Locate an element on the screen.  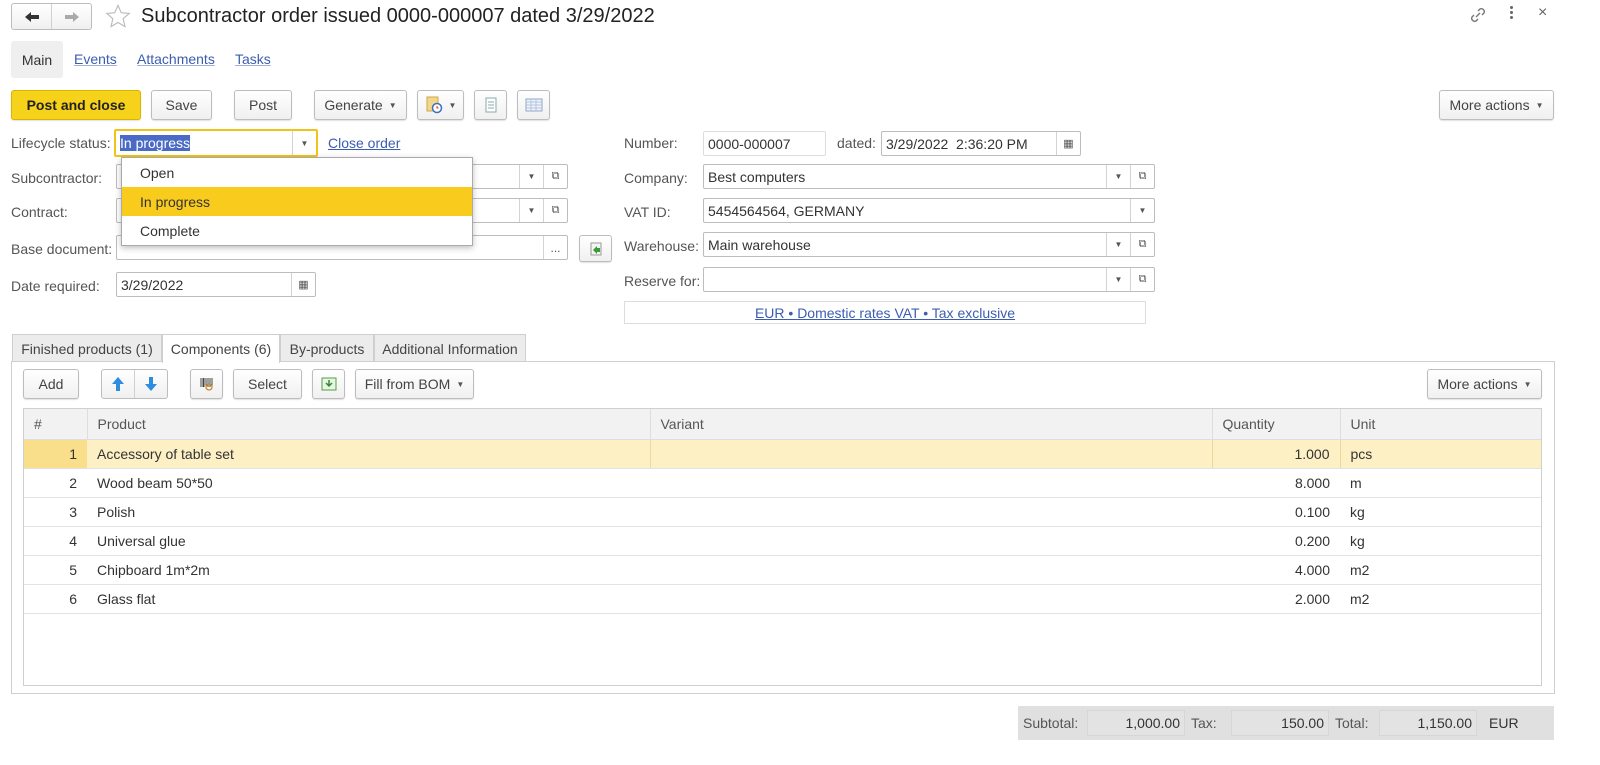
product-cell: Universal glue is located at coordinates (368, 541).